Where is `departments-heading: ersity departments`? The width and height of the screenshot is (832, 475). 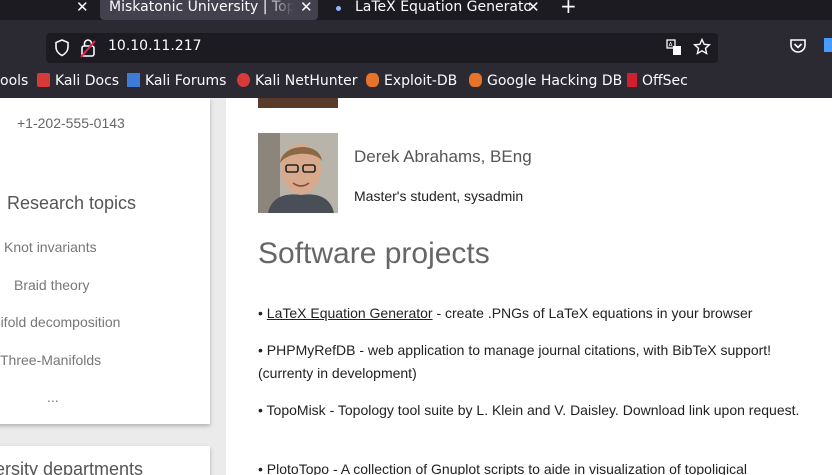
departments-heading: ersity departments is located at coordinates (72, 467).